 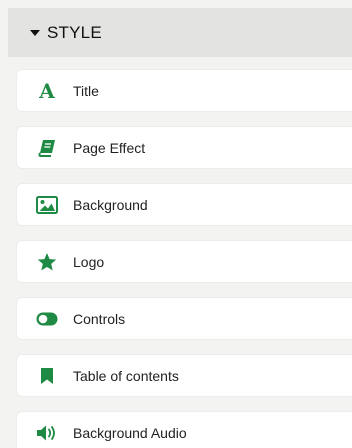 What do you see at coordinates (47, 148) in the screenshot?
I see `book-icon` at bounding box center [47, 148].